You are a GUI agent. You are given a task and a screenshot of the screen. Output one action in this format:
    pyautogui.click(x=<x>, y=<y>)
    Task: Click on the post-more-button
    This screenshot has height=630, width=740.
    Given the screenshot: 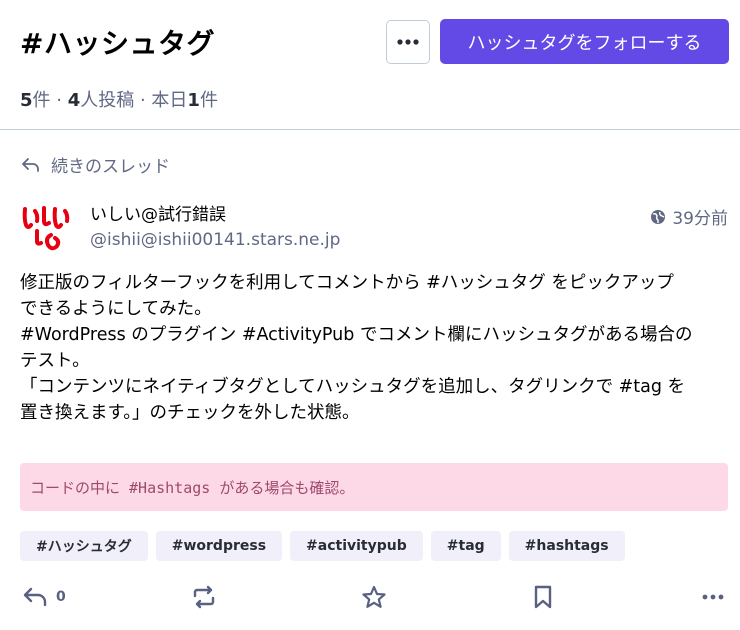 What is the action you would take?
    pyautogui.click(x=713, y=597)
    